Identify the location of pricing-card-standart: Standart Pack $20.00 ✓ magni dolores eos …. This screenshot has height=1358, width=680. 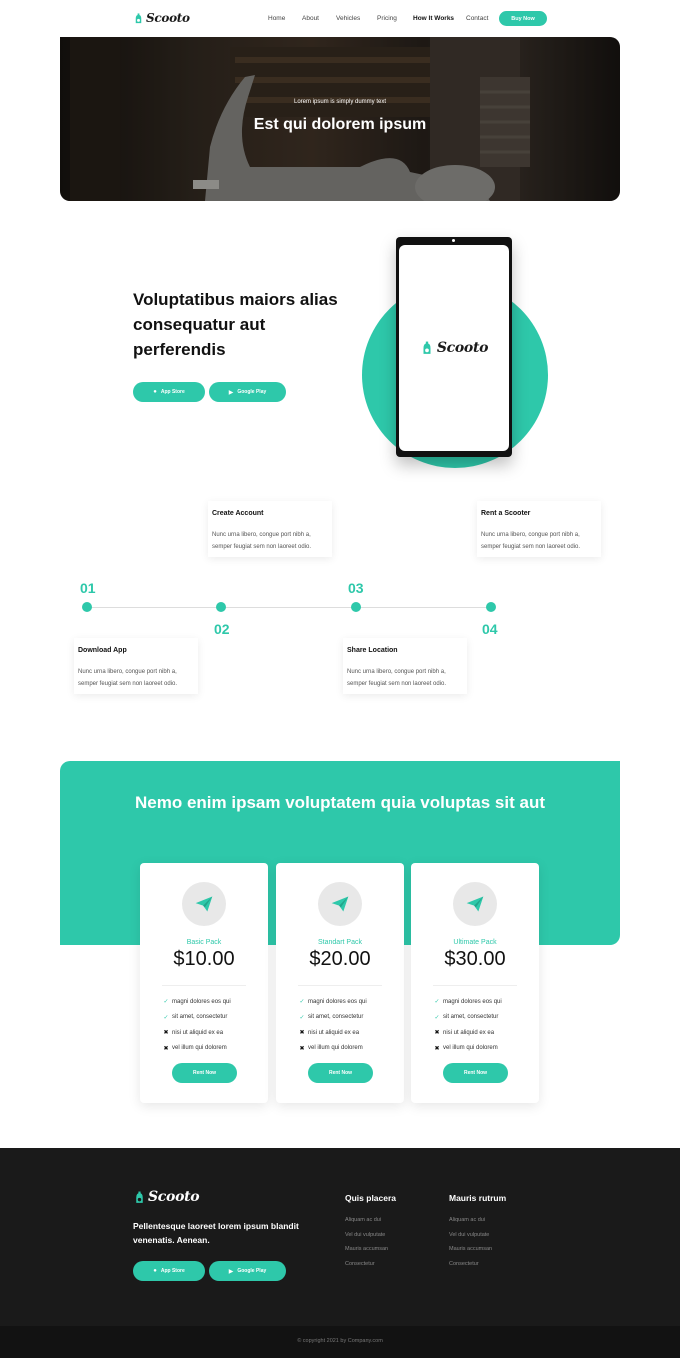
(340, 983).